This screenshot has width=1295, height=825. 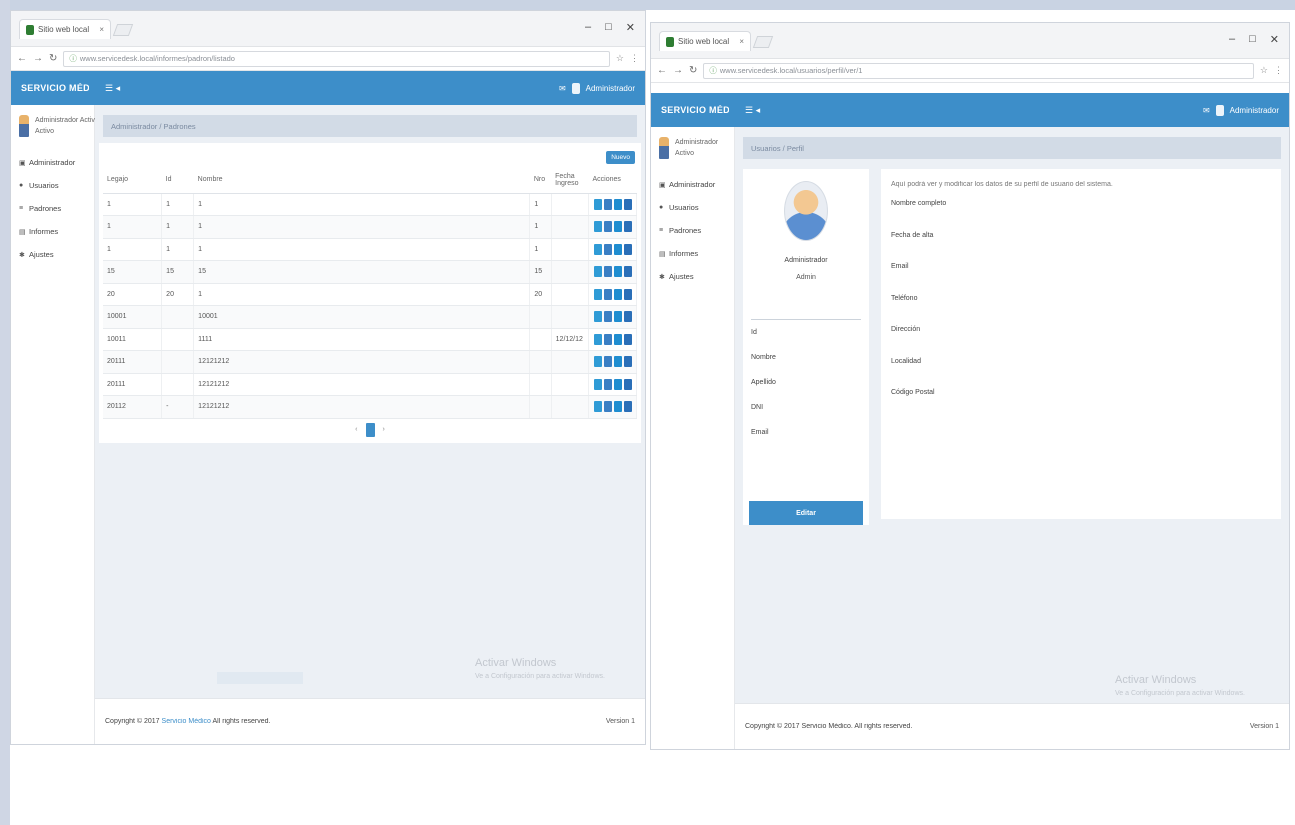 I want to click on table-row: 20112-12121212, so click(x=370, y=407).